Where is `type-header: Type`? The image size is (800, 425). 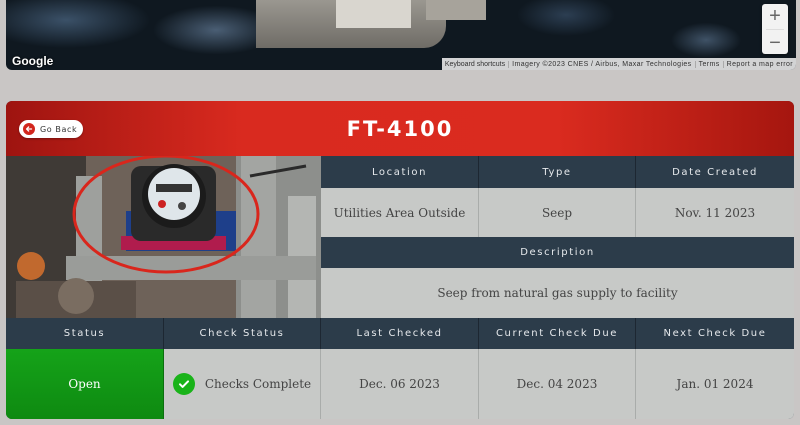
type-header: Type is located at coordinates (557, 172).